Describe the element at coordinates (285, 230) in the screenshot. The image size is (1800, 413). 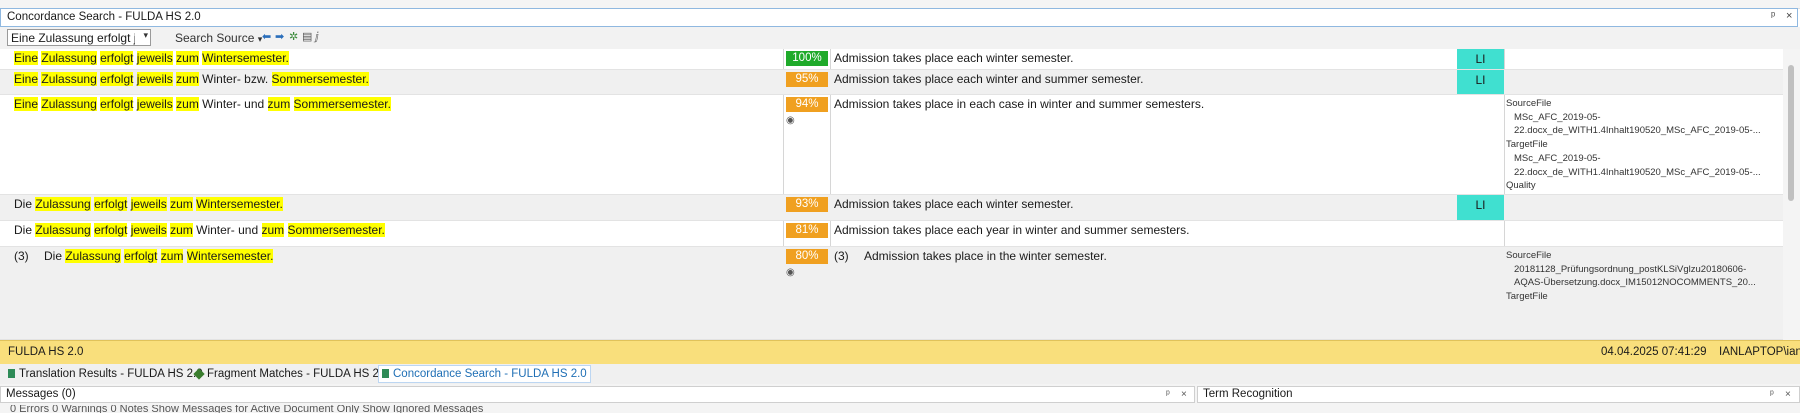
I see `source-text` at that location.